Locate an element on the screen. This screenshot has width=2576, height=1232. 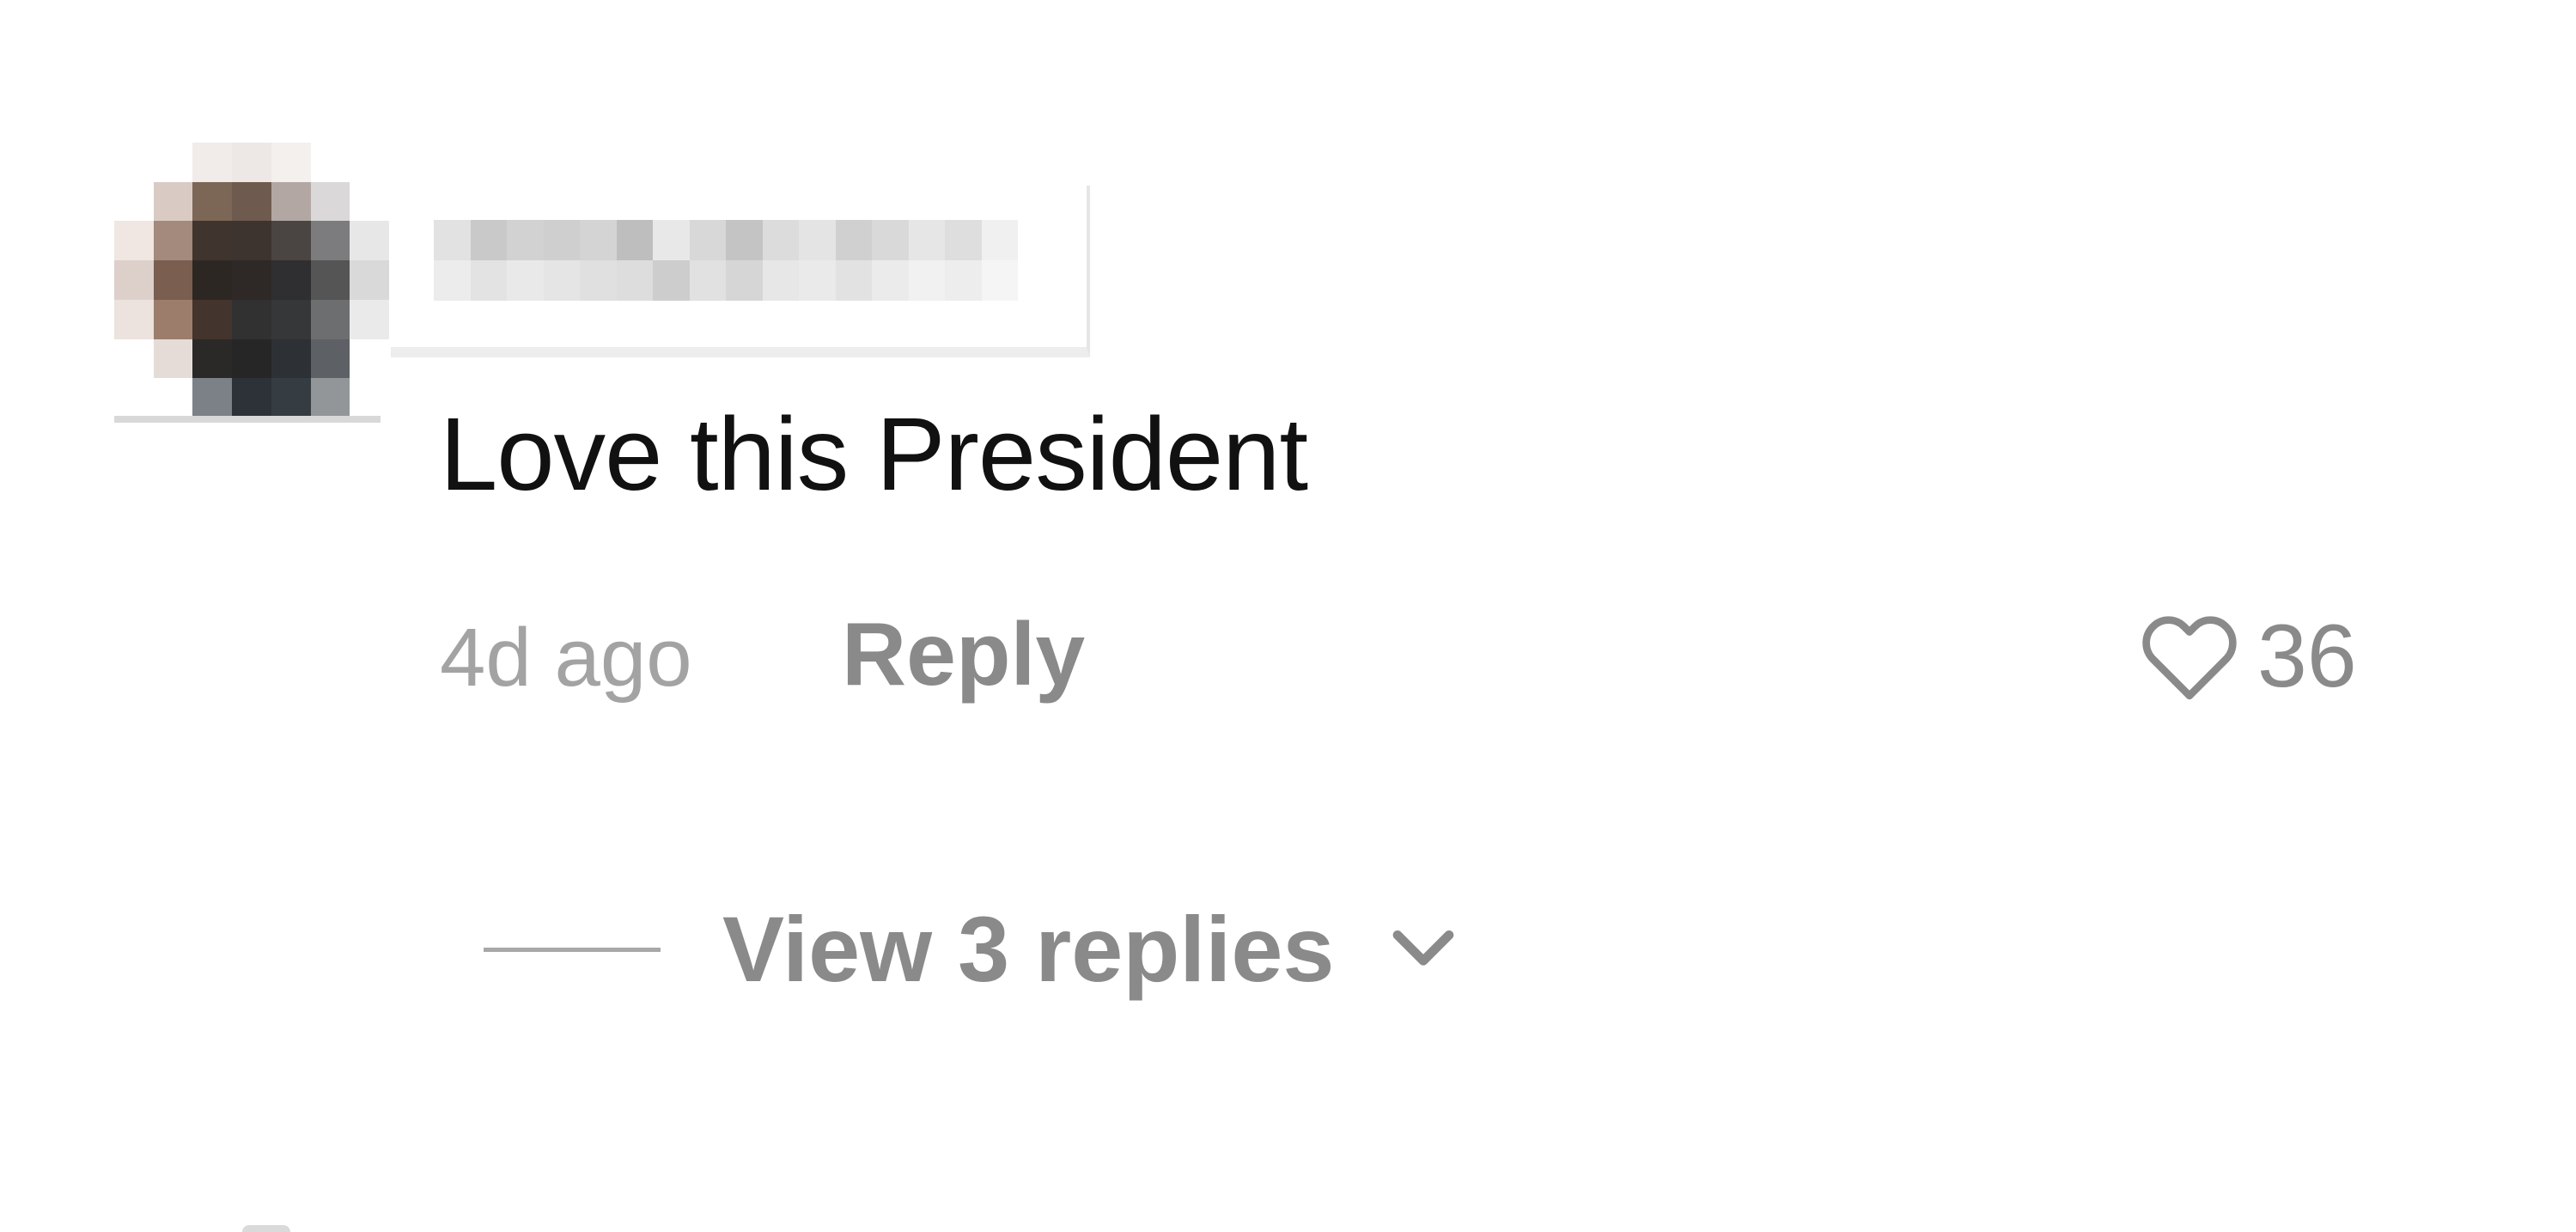
username-obscured is located at coordinates (726, 260).